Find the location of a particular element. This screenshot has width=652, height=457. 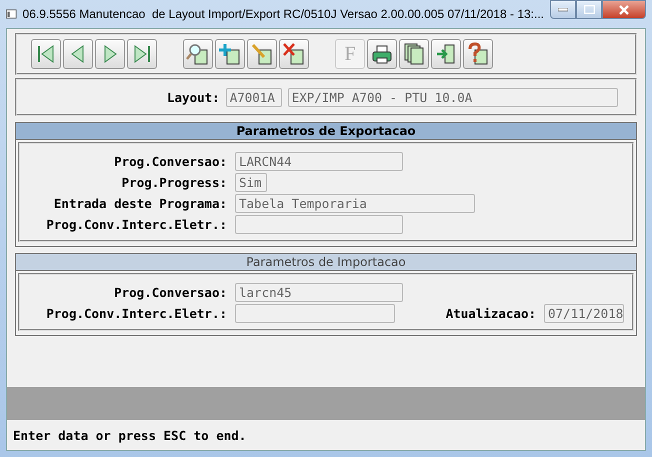

maximize-button is located at coordinates (589, 9).